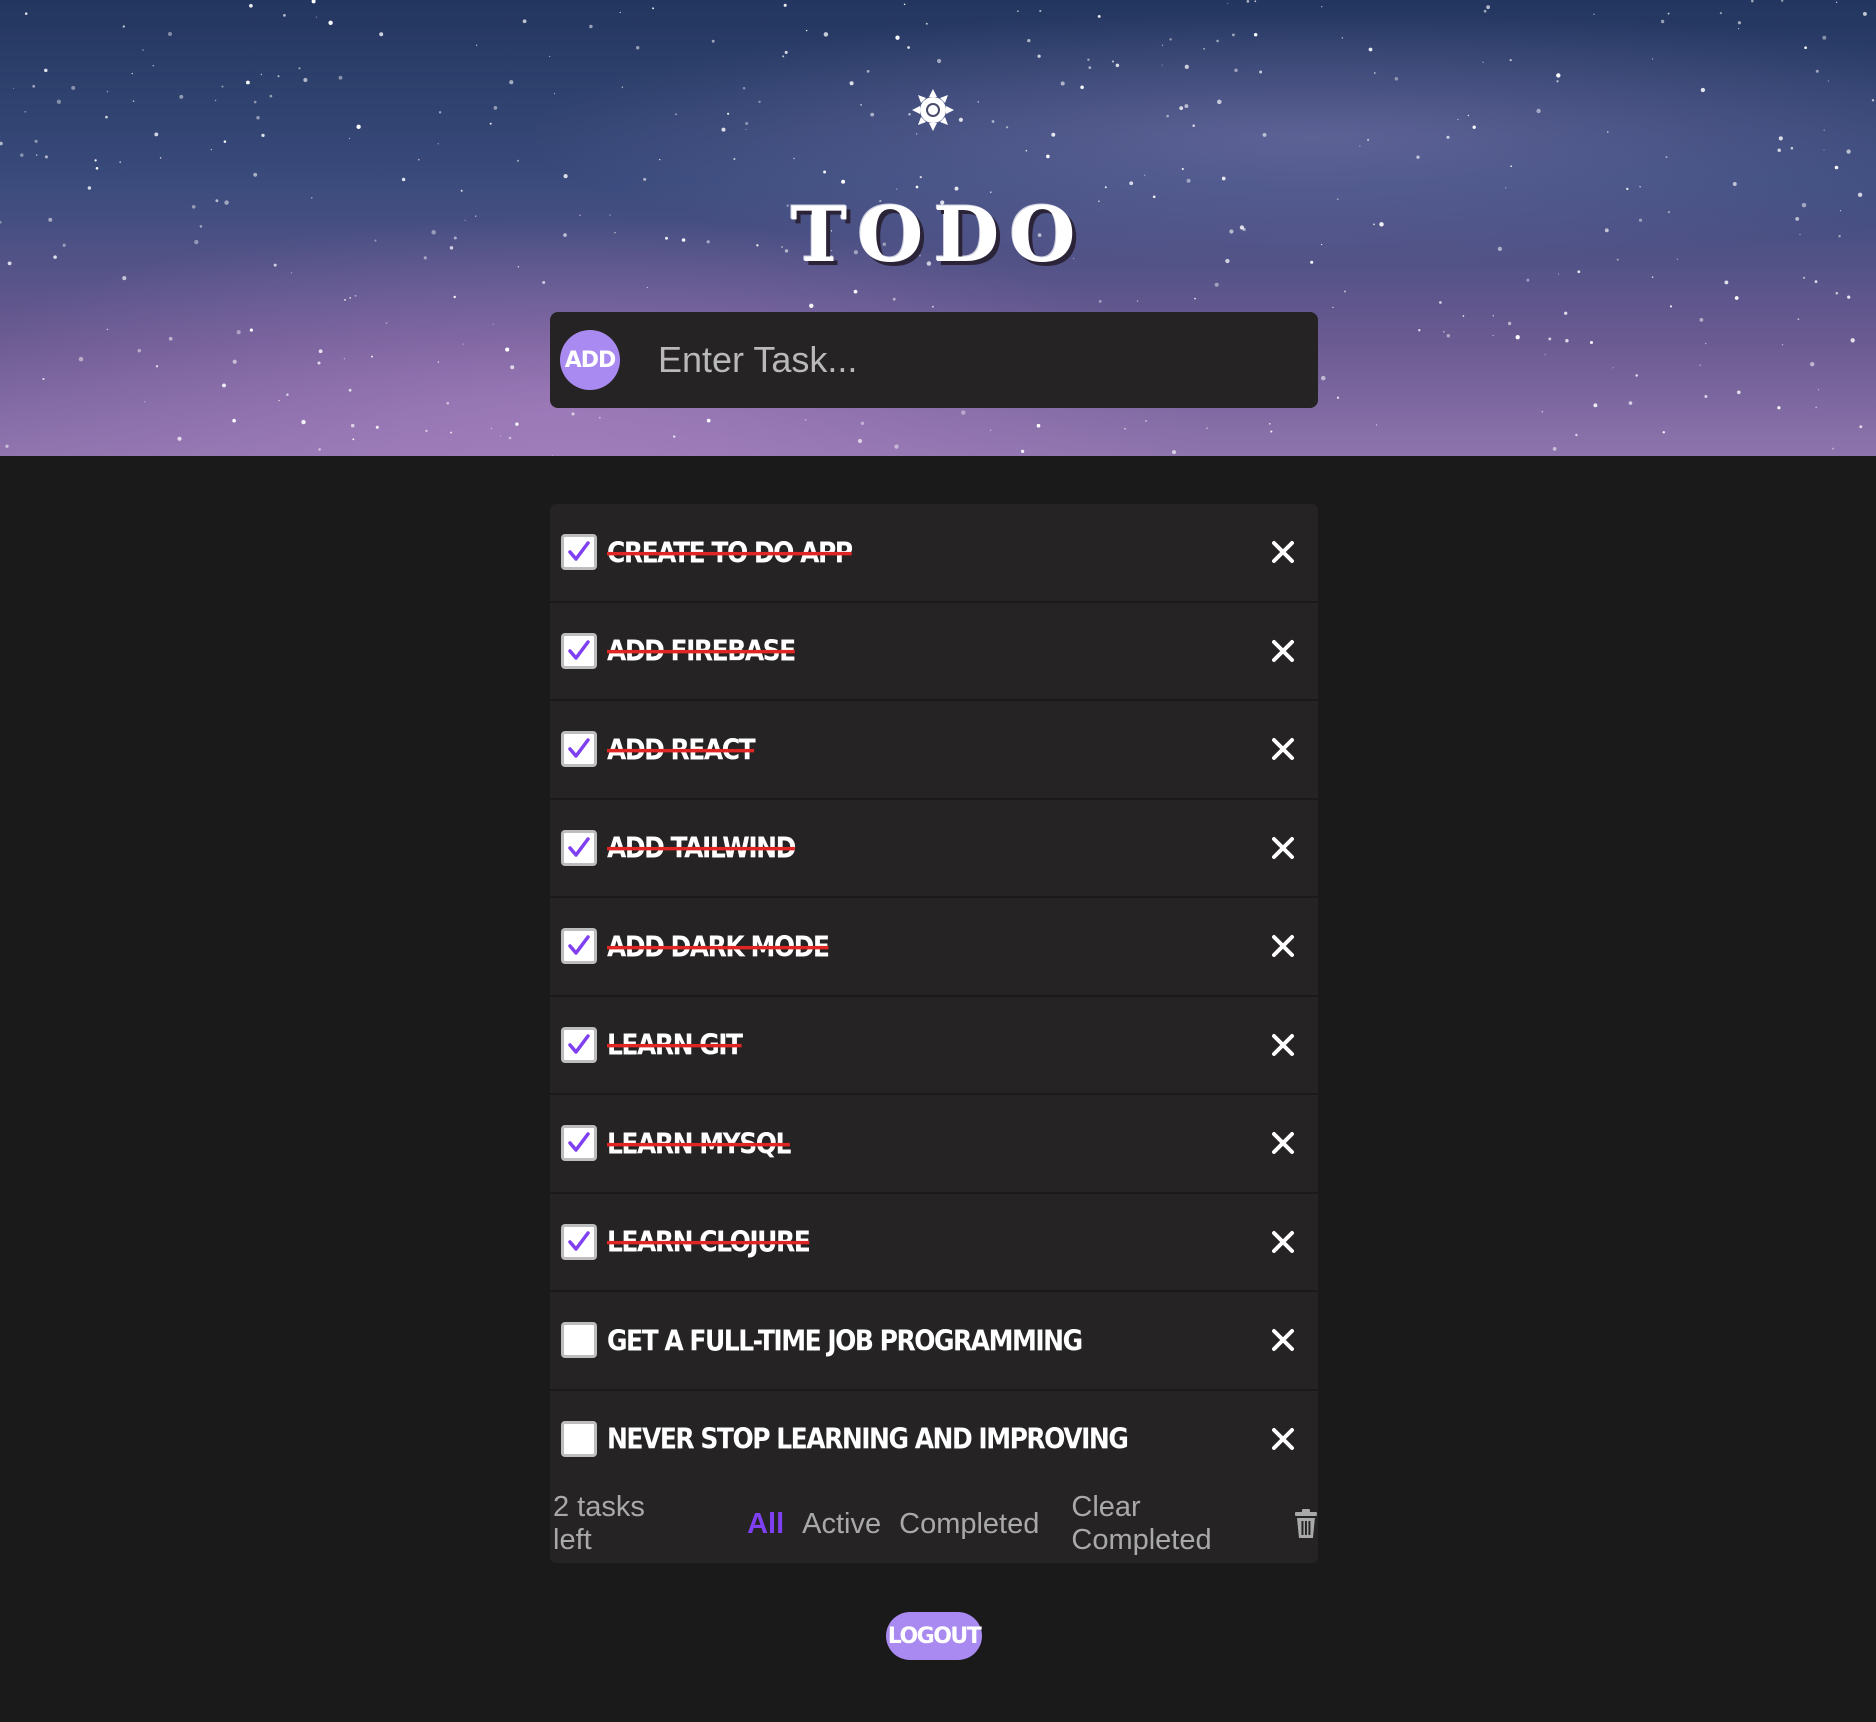 The height and width of the screenshot is (1722, 1876). I want to click on task-row: CREATE TO DO APP, so click(934, 553).